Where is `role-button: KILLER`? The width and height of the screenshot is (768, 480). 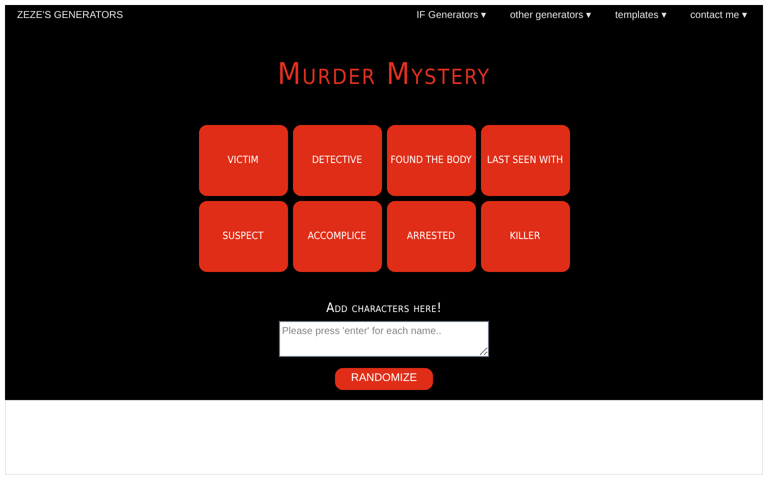
role-button: KILLER is located at coordinates (525, 236).